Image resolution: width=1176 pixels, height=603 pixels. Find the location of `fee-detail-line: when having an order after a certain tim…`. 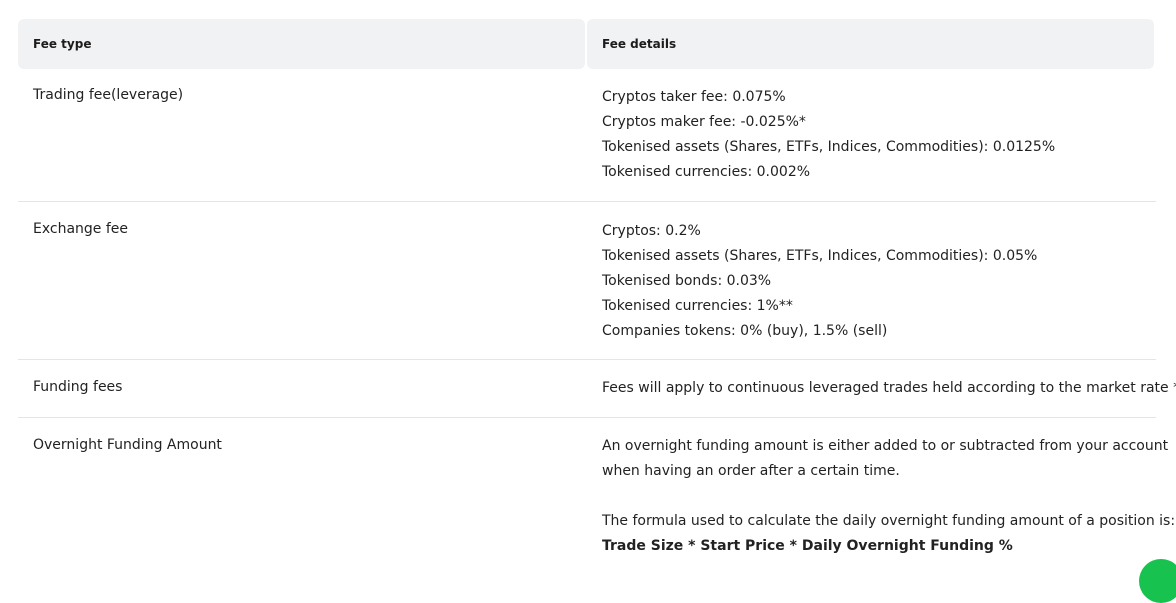

fee-detail-line: when having an order after a certain tim… is located at coordinates (751, 471).